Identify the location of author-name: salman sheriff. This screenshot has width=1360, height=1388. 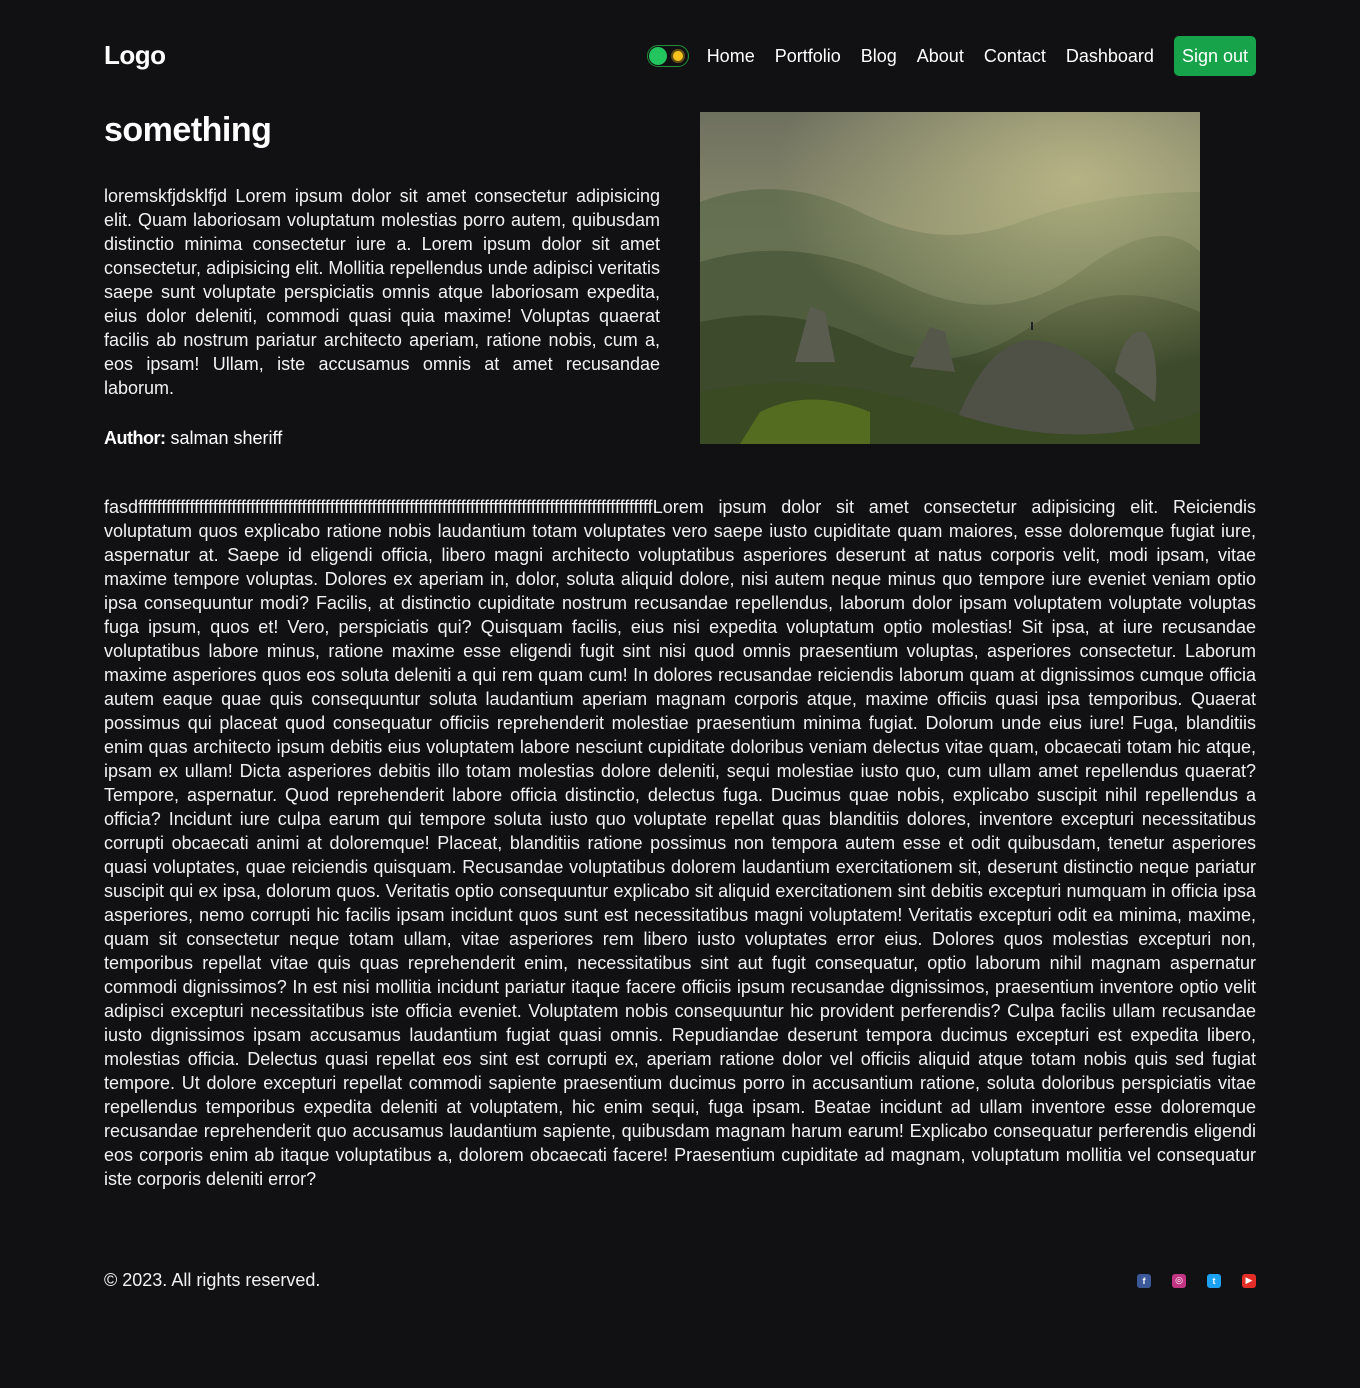
(226, 438).